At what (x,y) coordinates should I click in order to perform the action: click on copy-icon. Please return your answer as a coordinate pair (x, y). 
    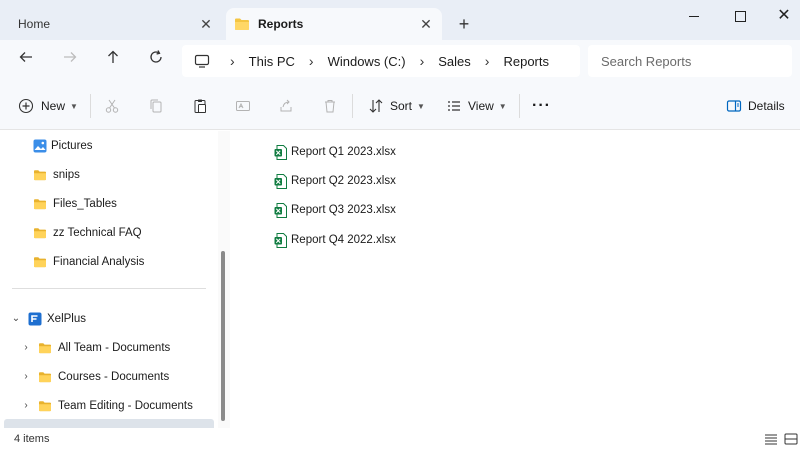
    Looking at the image, I should click on (156, 106).